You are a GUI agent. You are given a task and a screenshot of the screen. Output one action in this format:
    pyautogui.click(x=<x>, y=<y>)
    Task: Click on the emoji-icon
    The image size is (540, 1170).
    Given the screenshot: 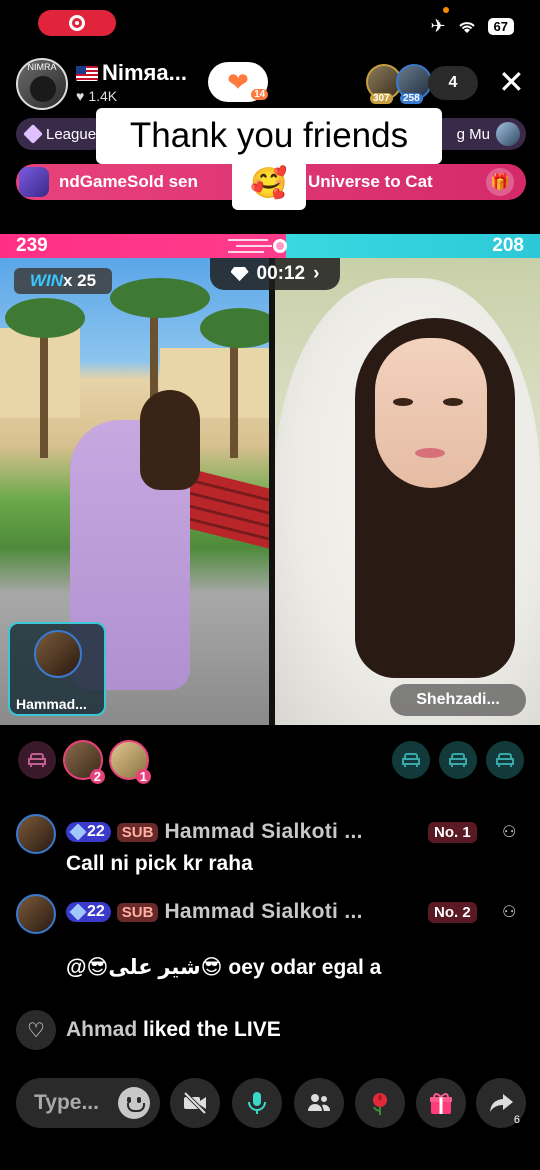 What is the action you would take?
    pyautogui.click(x=134, y=1103)
    